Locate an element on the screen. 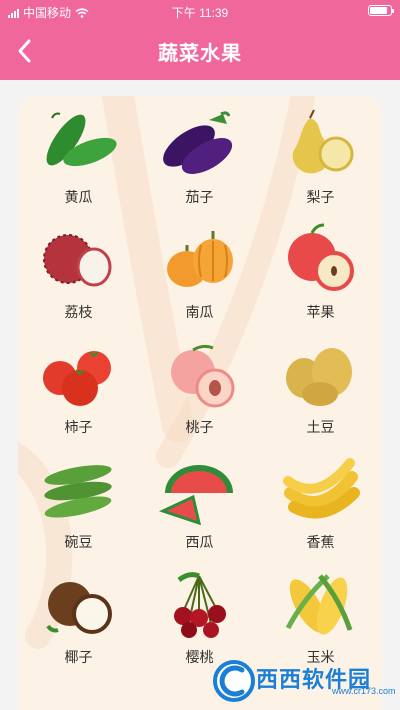 Image resolution: width=400 pixels, height=710 pixels. item-label: 碗豆 is located at coordinates (78, 542).